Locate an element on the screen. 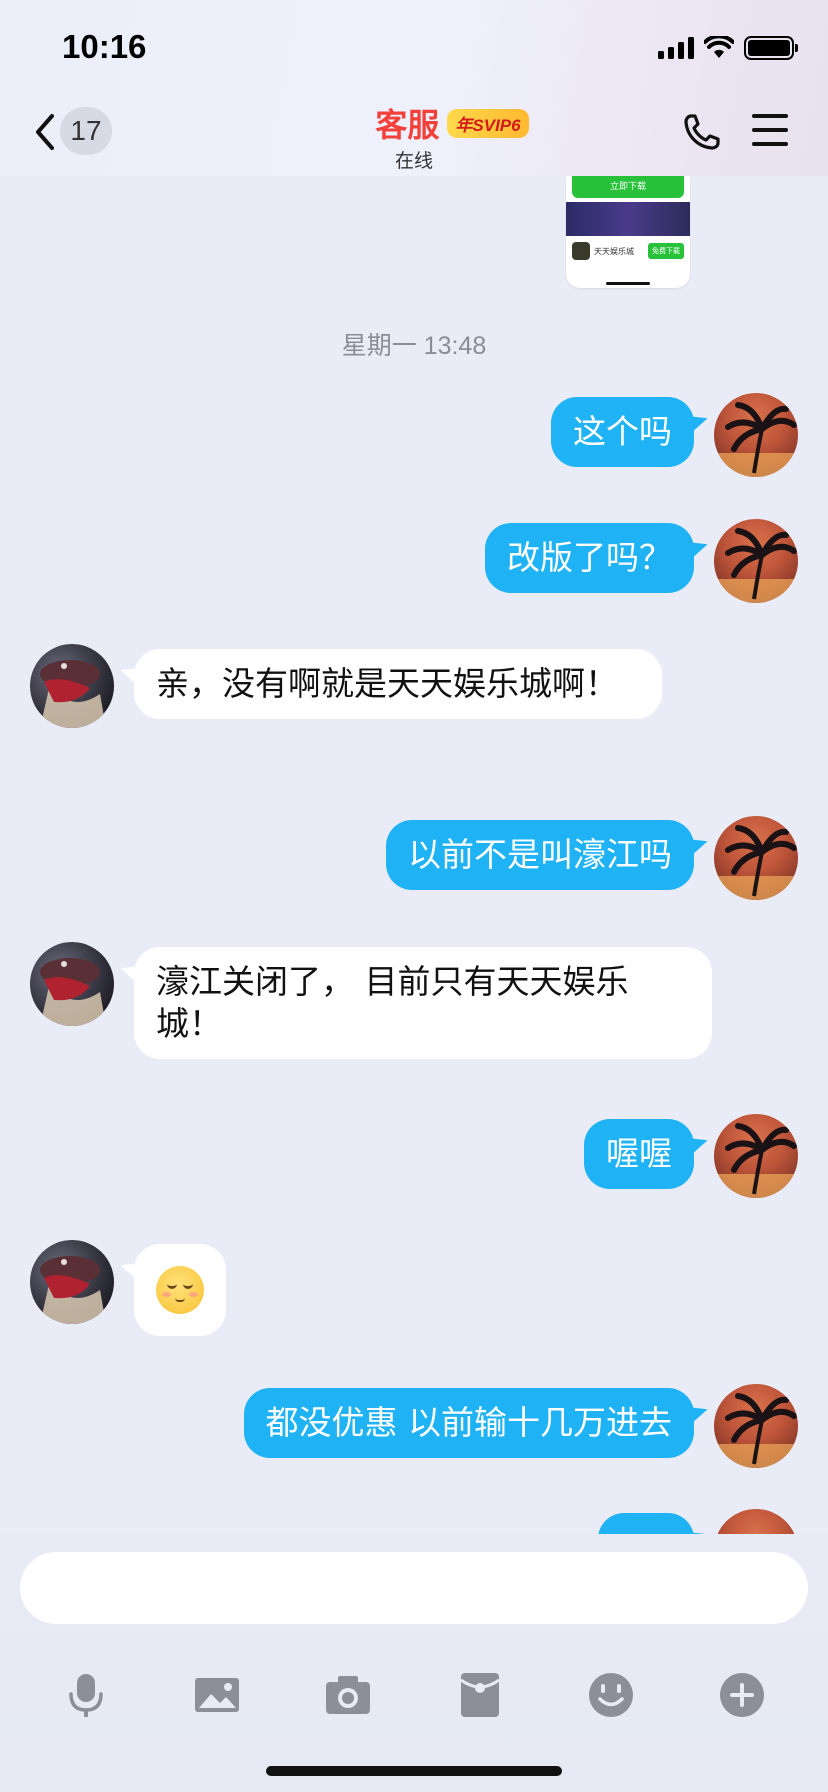 The image size is (828, 1792). message-input is located at coordinates (414, 1588).